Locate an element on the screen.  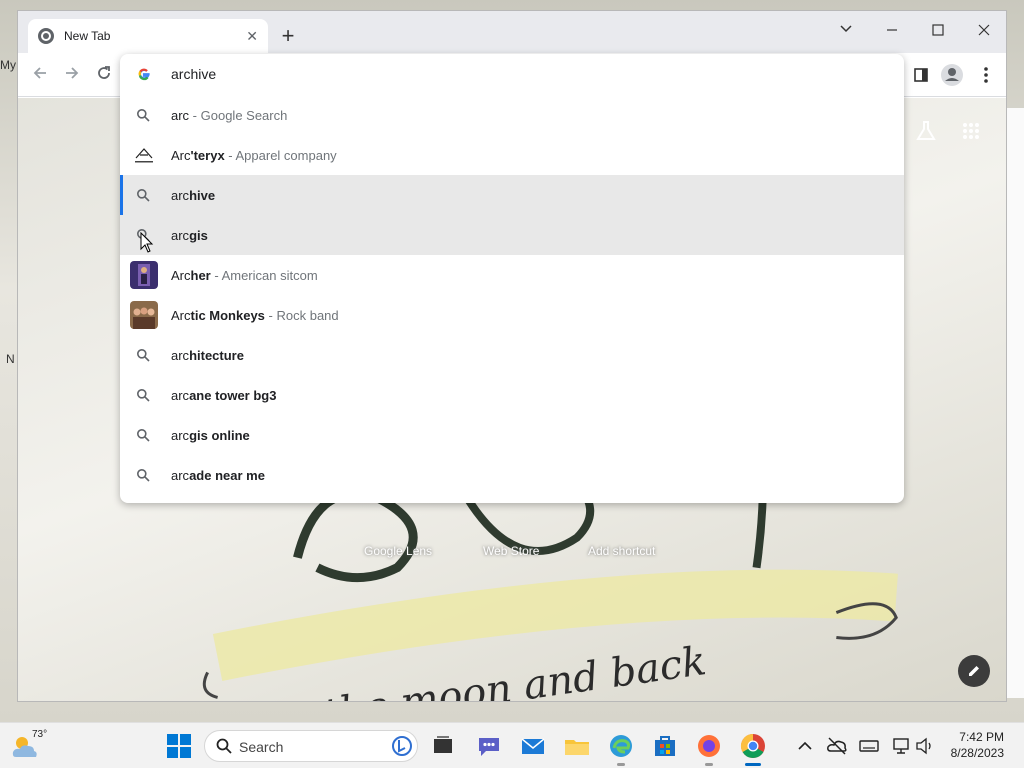
file-explorer-button is located at coordinates (577, 746).